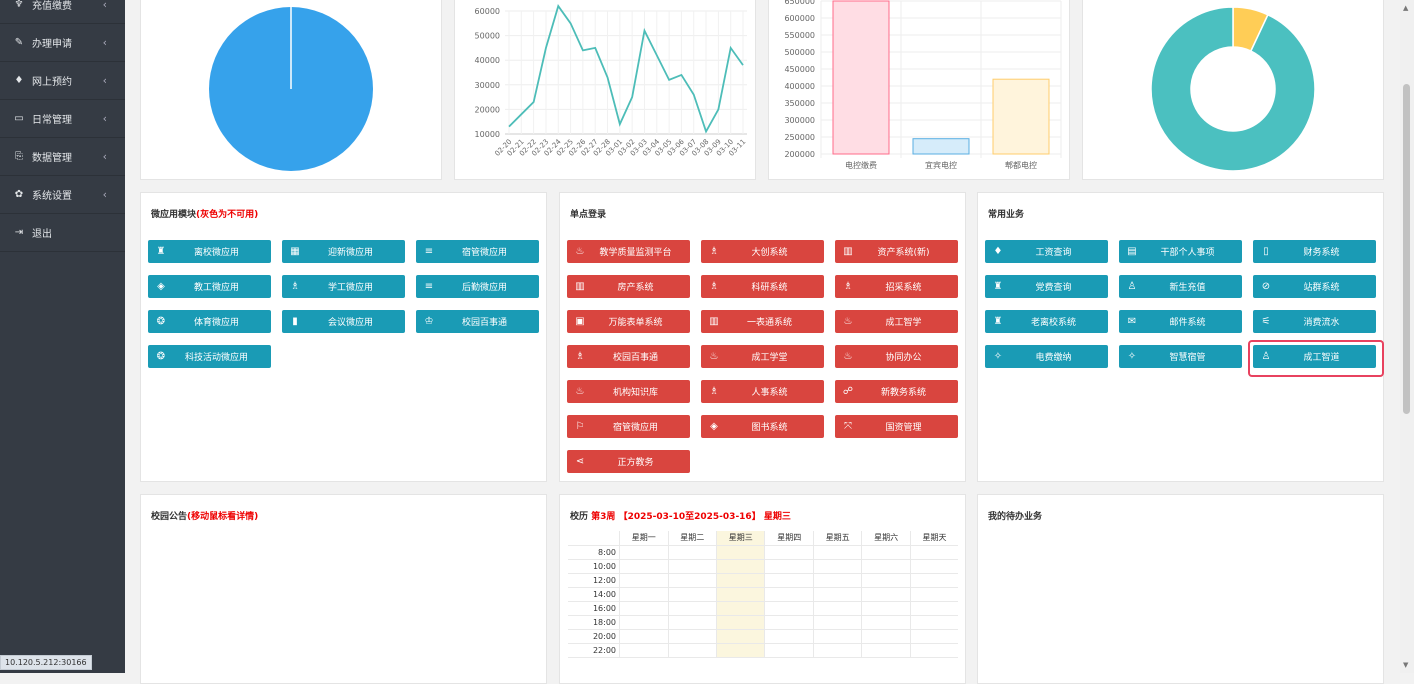  What do you see at coordinates (1180, 286) in the screenshot?
I see `common-button-4: ♙ 新生充值` at bounding box center [1180, 286].